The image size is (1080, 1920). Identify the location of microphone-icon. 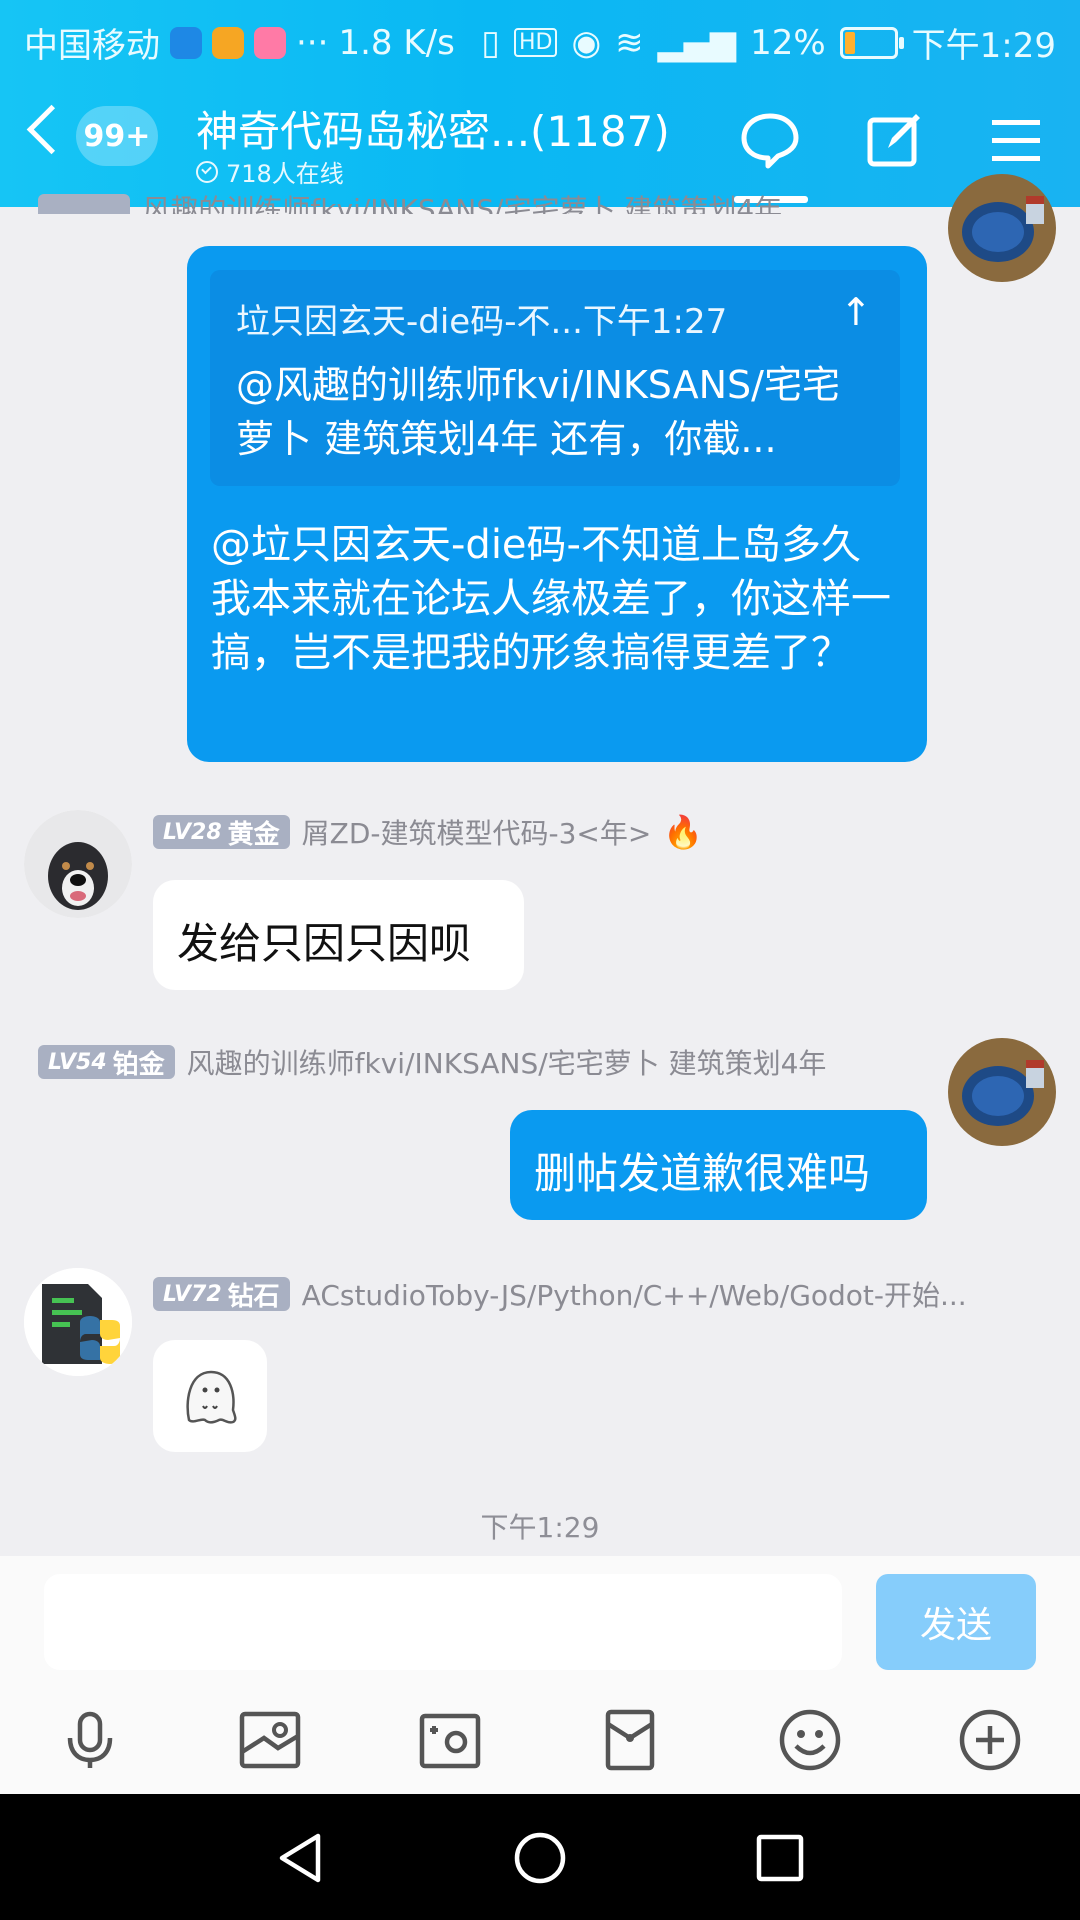
(90, 1740).